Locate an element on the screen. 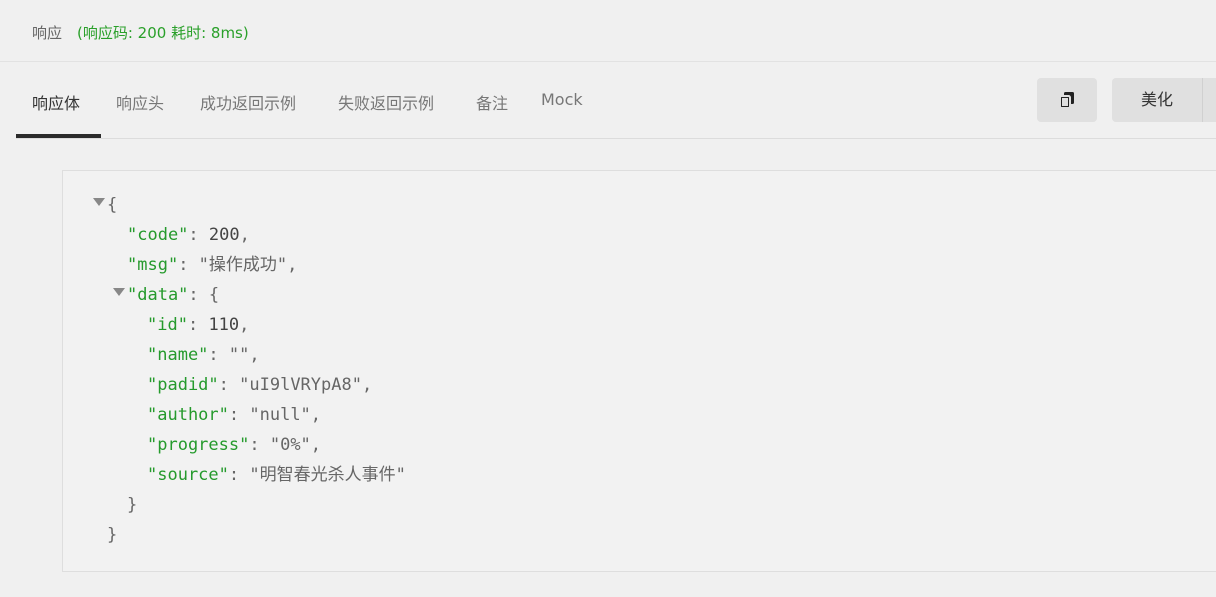 The height and width of the screenshot is (597, 1216). json-key: "author" is located at coordinates (188, 415).